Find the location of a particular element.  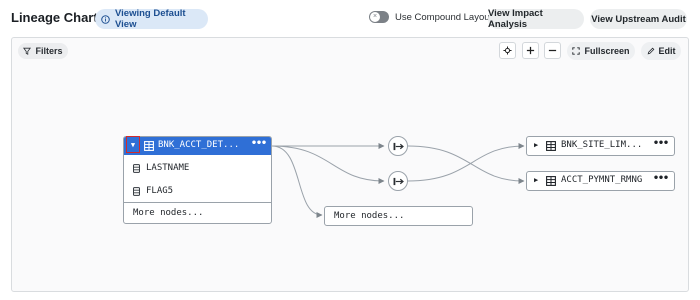

caret-down-icon: ▼ is located at coordinates (133, 144).